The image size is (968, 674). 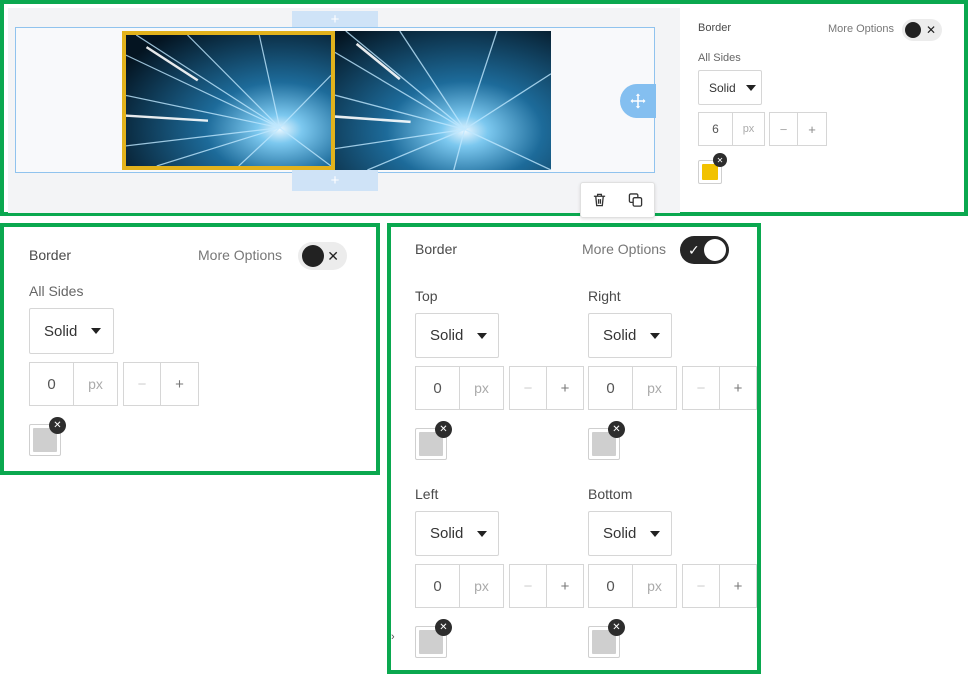 I want to click on duplicate-icon, so click(x=636, y=200).